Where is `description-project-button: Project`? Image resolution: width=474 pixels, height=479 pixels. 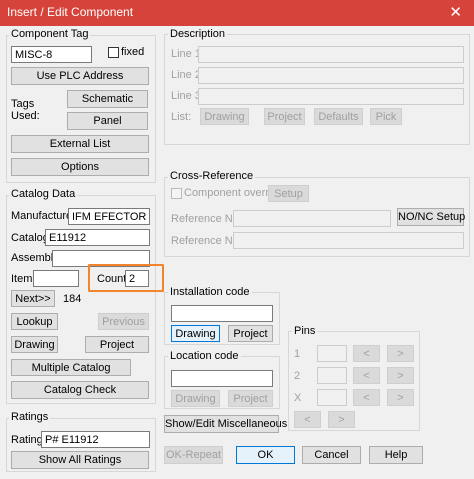
description-project-button: Project is located at coordinates (284, 116).